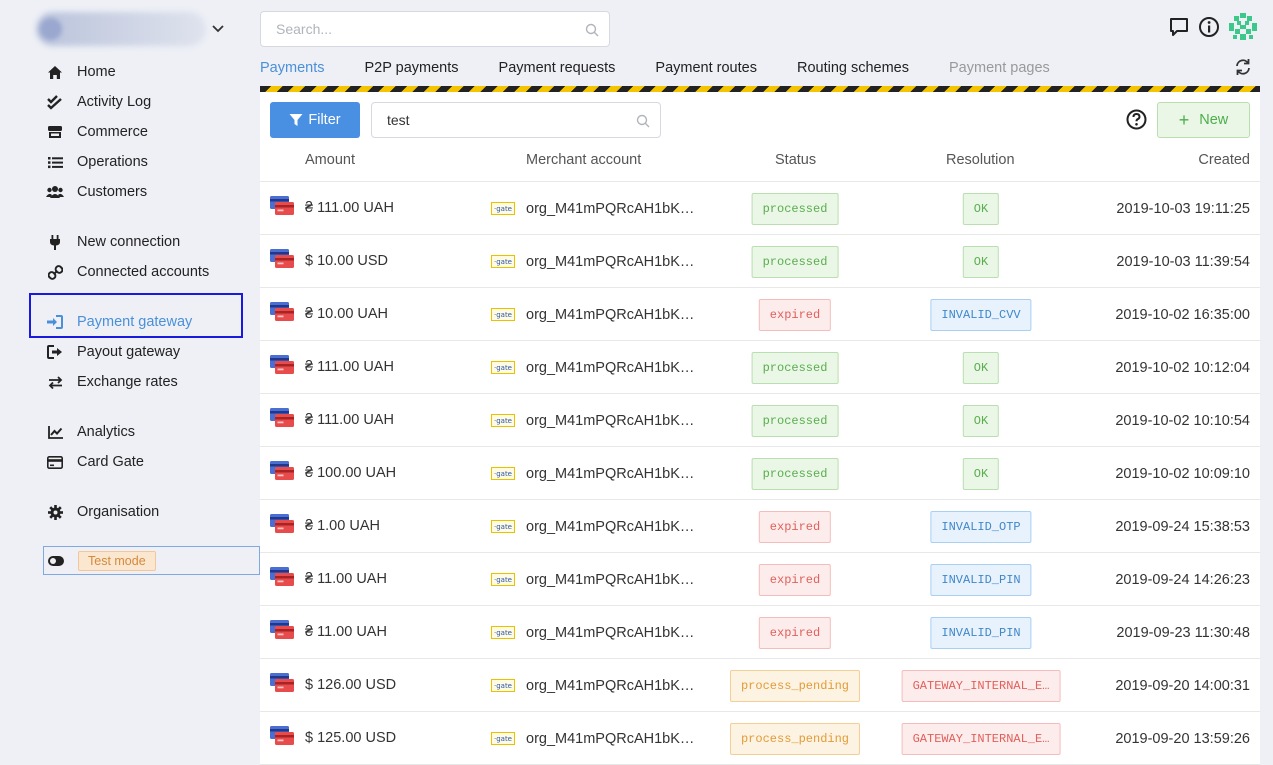  I want to click on sidebar-item-label: New connection, so click(129, 242).